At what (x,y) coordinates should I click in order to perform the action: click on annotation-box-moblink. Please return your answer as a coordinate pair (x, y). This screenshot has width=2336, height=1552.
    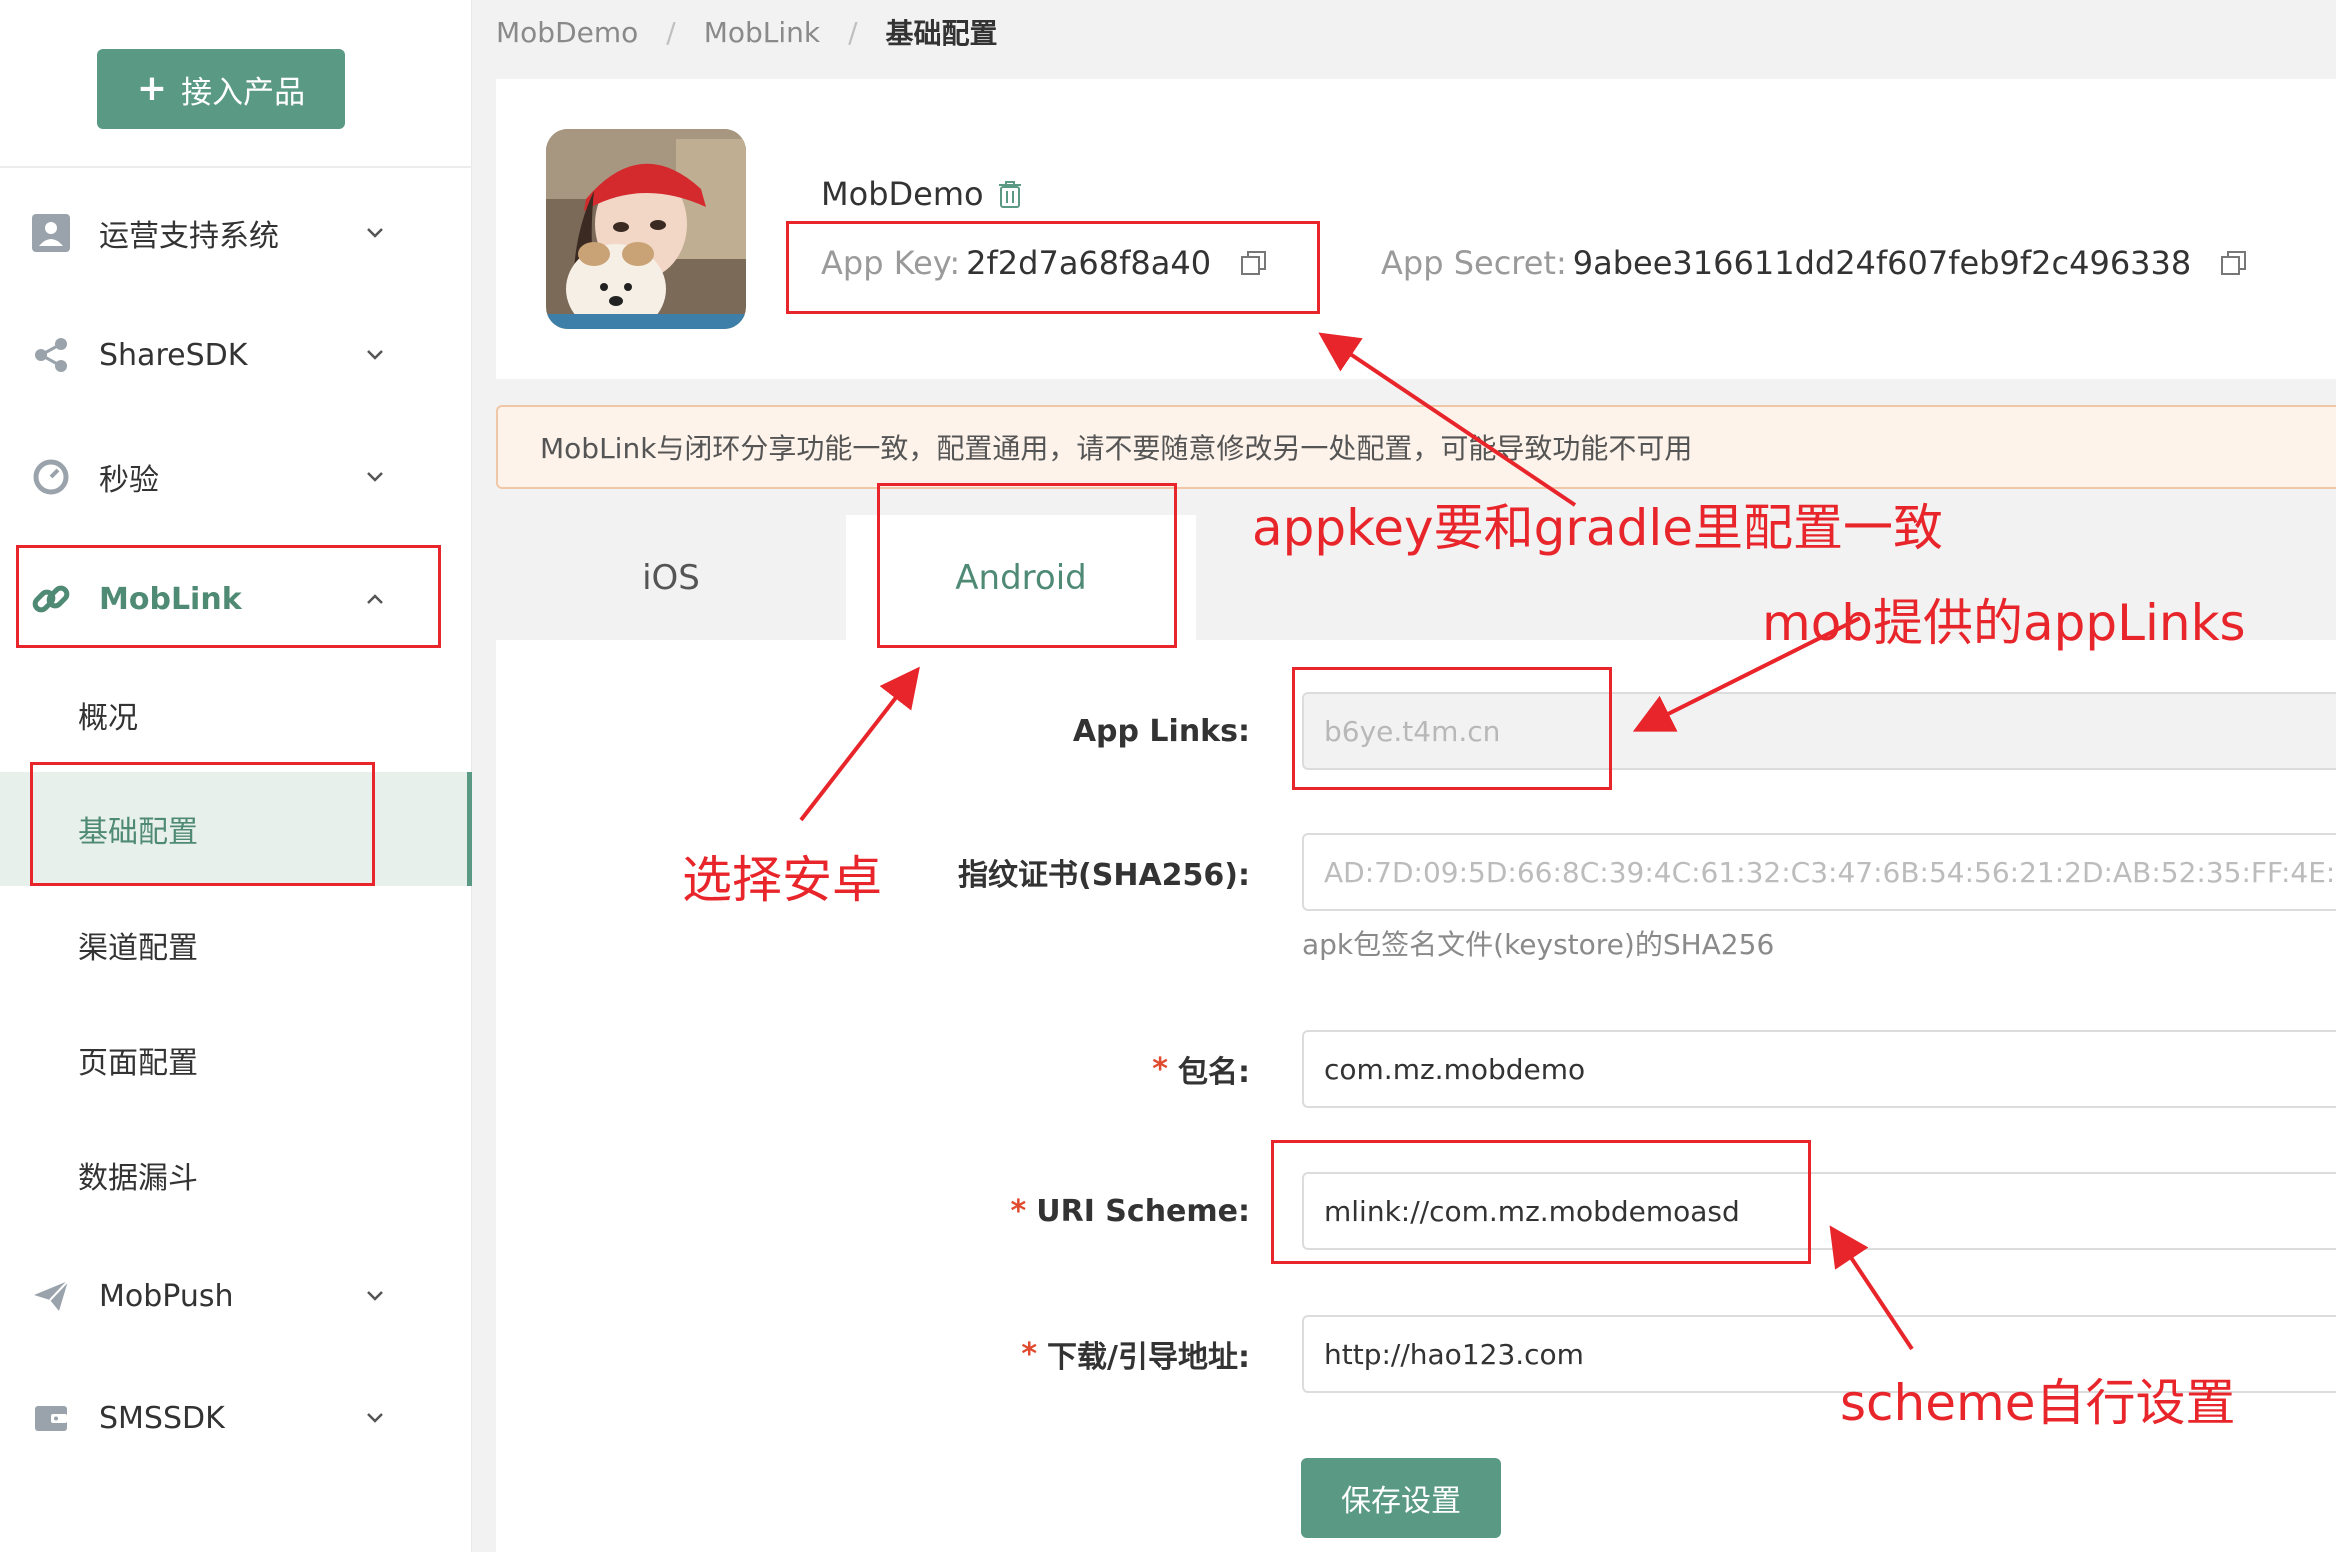
    Looking at the image, I should click on (228, 596).